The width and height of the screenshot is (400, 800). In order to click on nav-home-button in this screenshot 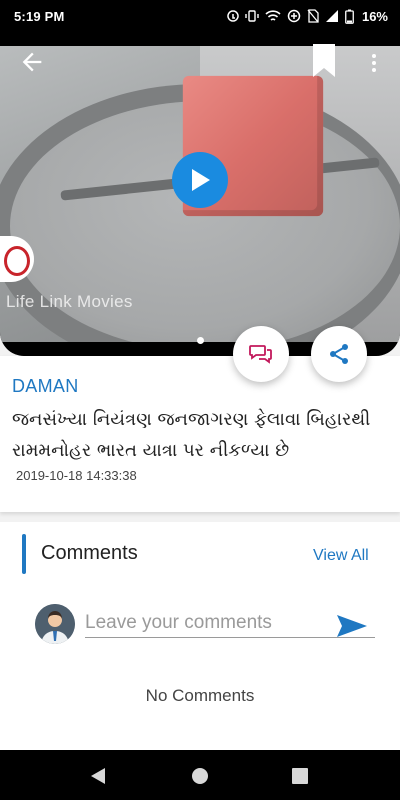, I will do `click(200, 776)`.